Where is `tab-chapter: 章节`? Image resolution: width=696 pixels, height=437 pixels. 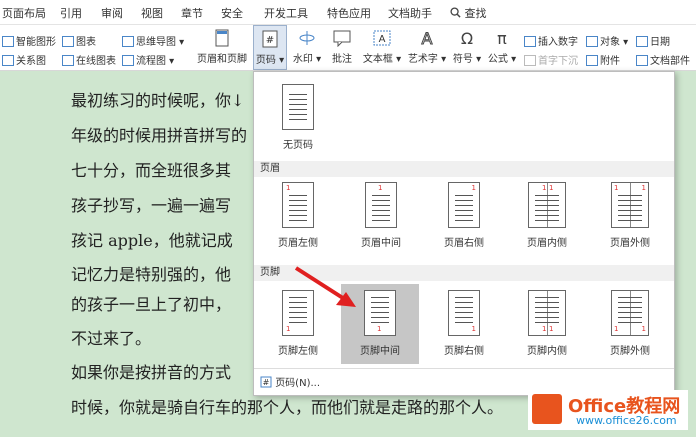
tab-chapter: 章节 is located at coordinates (192, 13).